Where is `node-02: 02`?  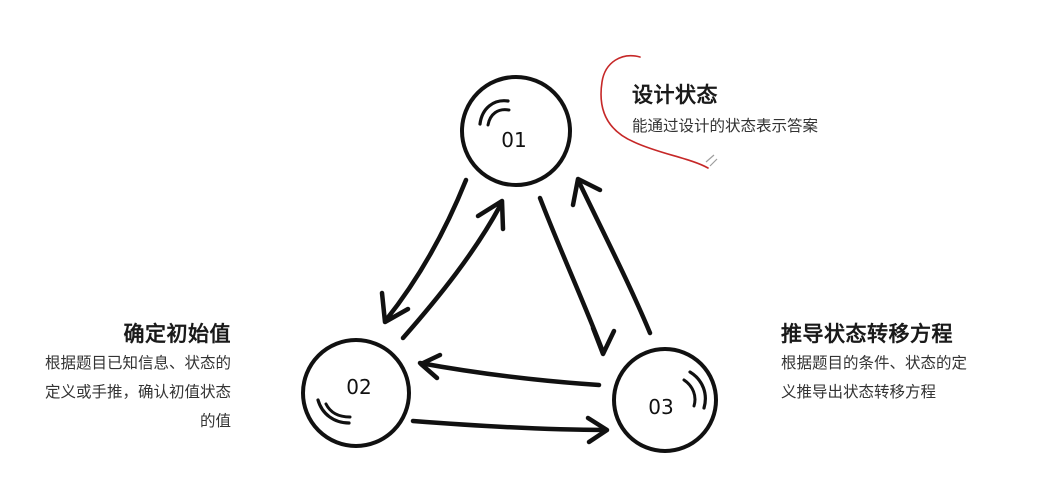 node-02: 02 is located at coordinates (356, 393).